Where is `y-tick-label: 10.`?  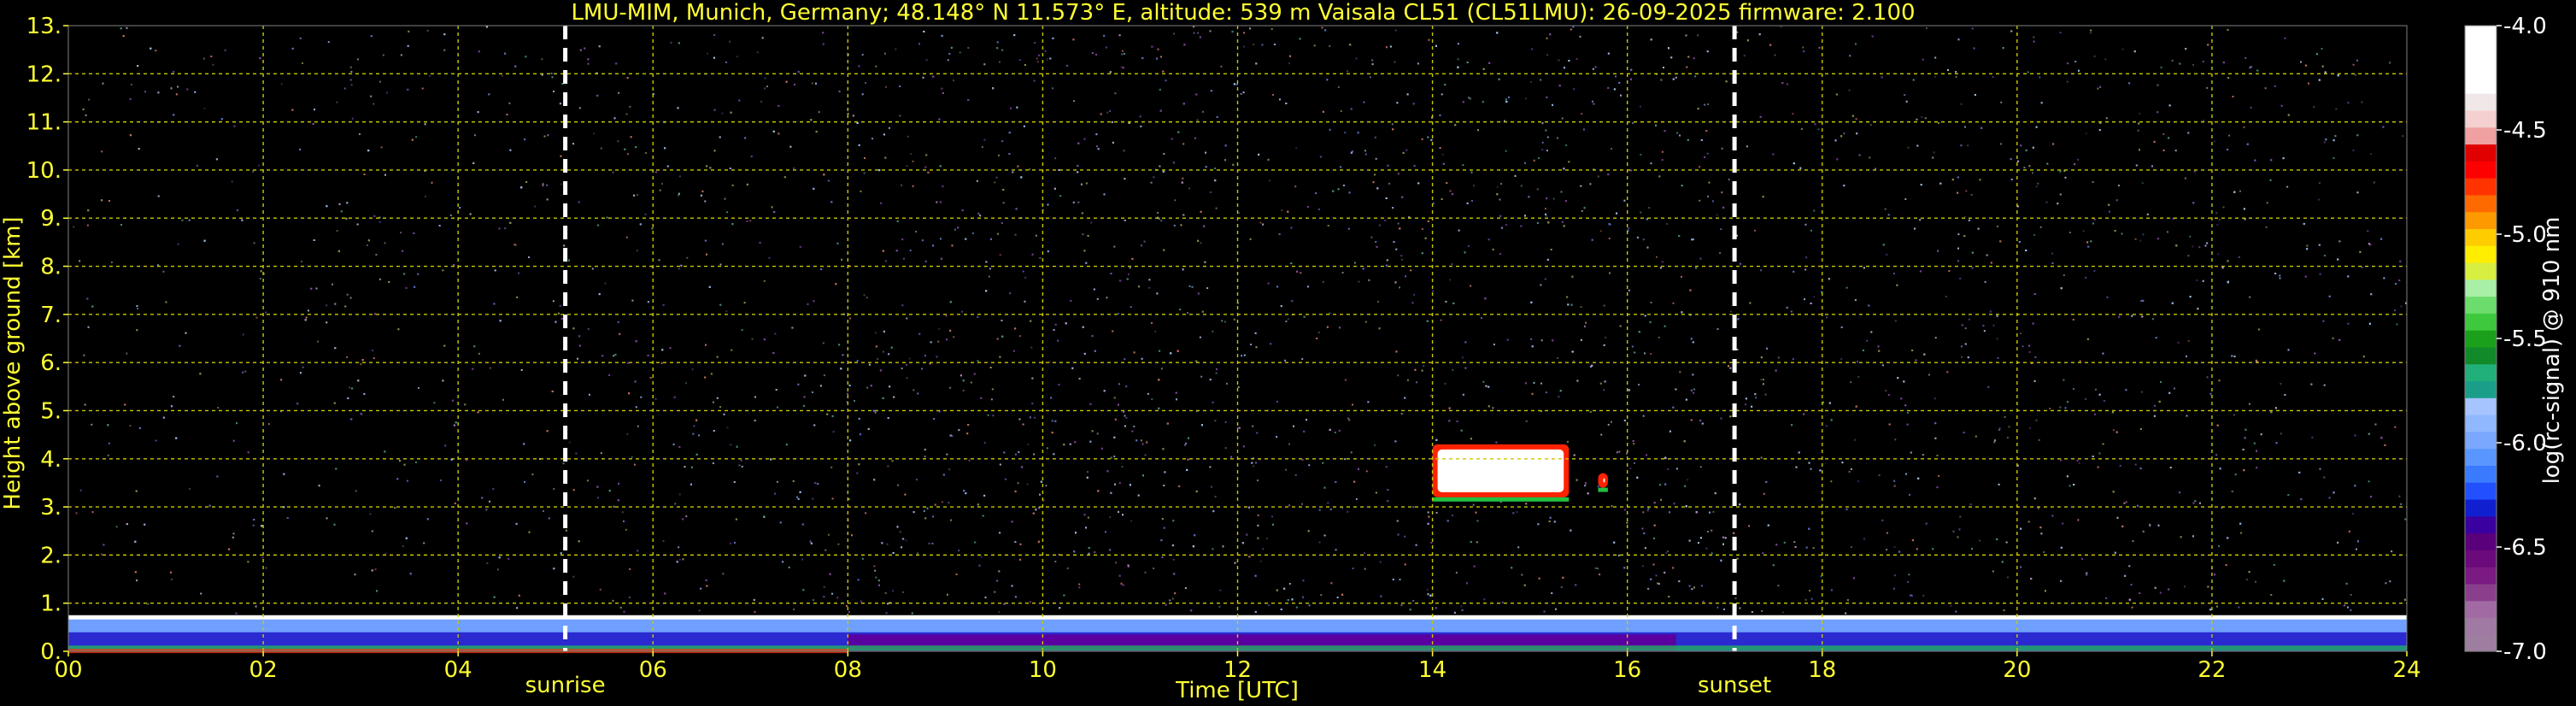 y-tick-label: 10. is located at coordinates (44, 171).